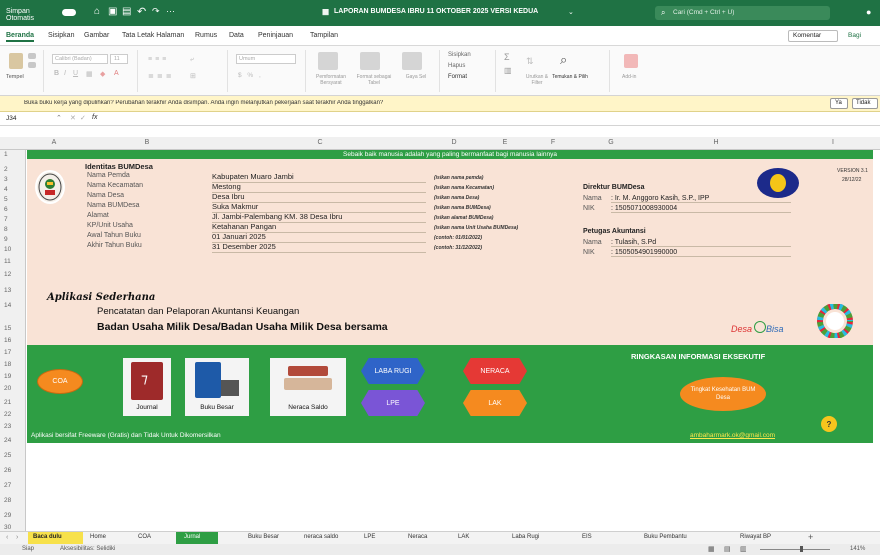  What do you see at coordinates (12, 261) in the screenshot?
I see `row-header: 11` at bounding box center [12, 261].